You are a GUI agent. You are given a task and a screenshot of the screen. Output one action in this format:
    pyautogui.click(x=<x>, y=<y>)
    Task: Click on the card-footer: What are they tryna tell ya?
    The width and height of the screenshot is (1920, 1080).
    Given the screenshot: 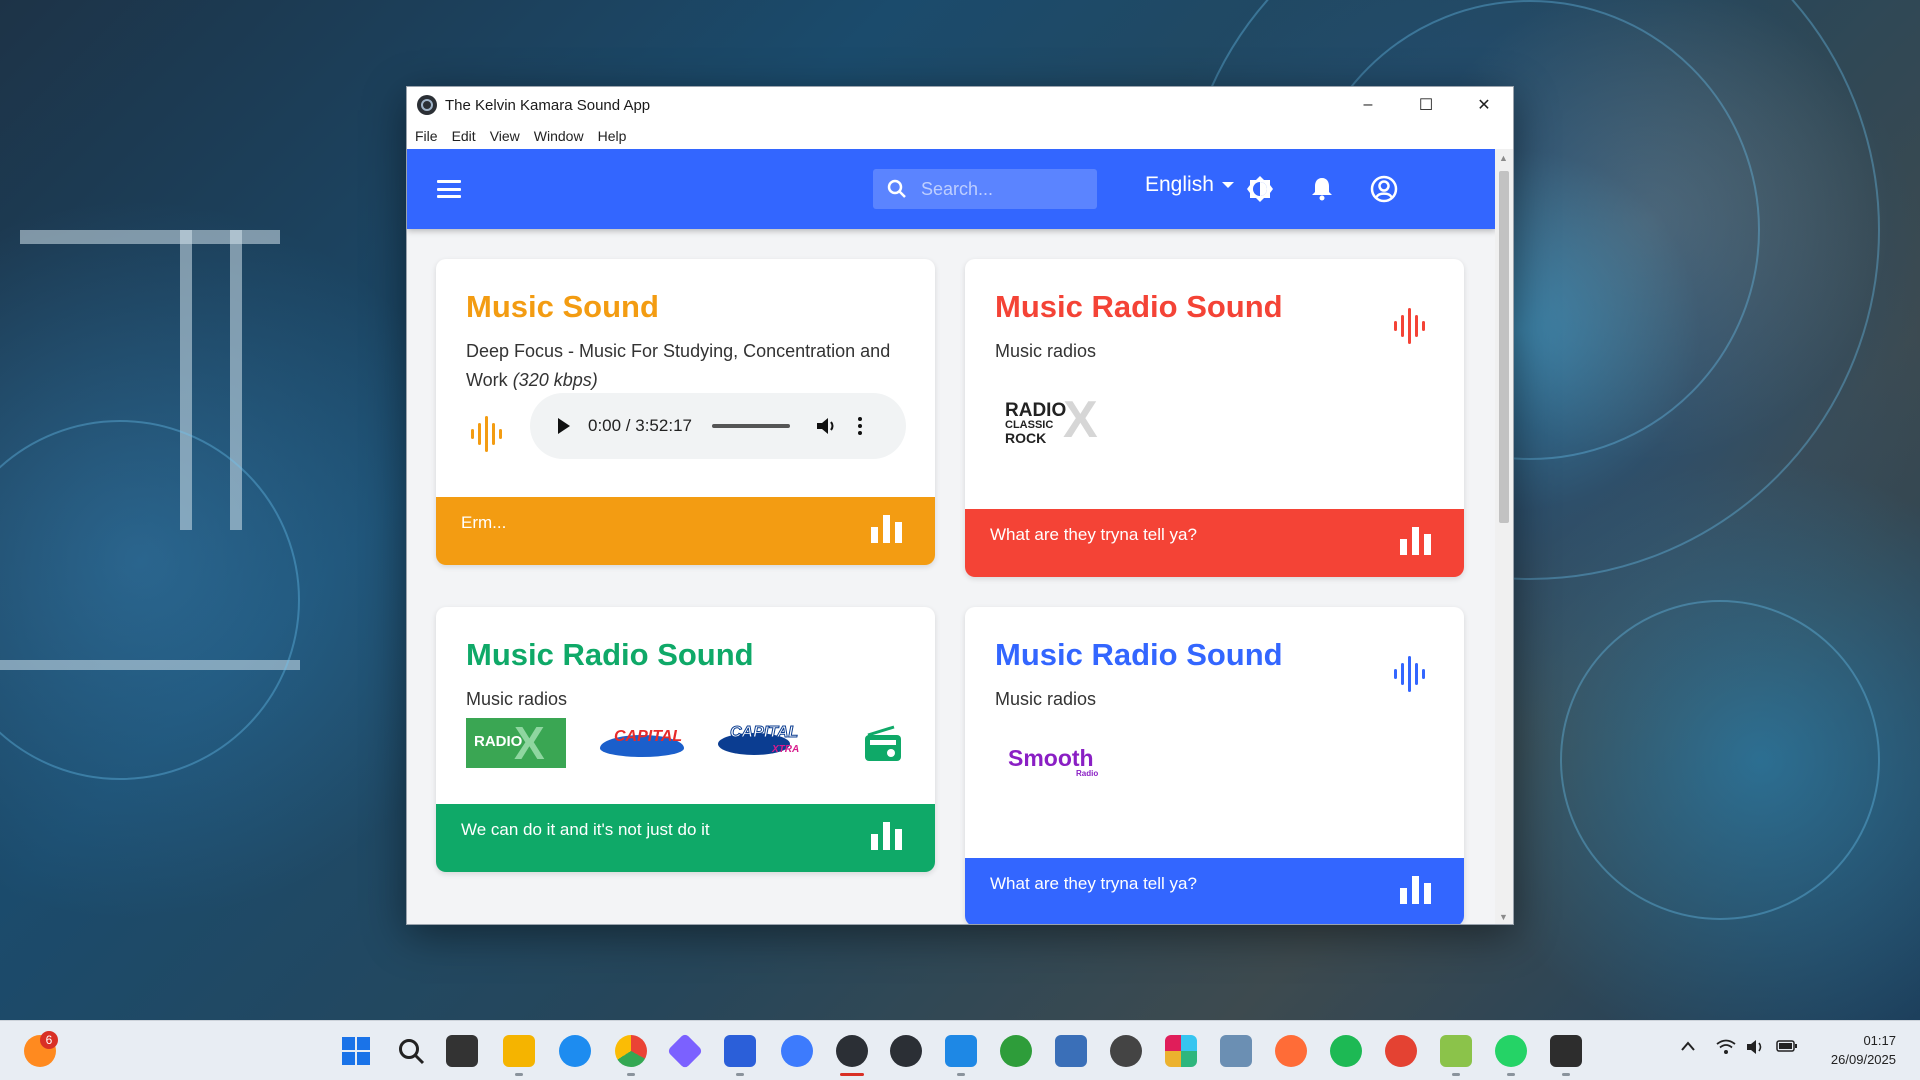 What is the action you would take?
    pyautogui.click(x=1214, y=891)
    